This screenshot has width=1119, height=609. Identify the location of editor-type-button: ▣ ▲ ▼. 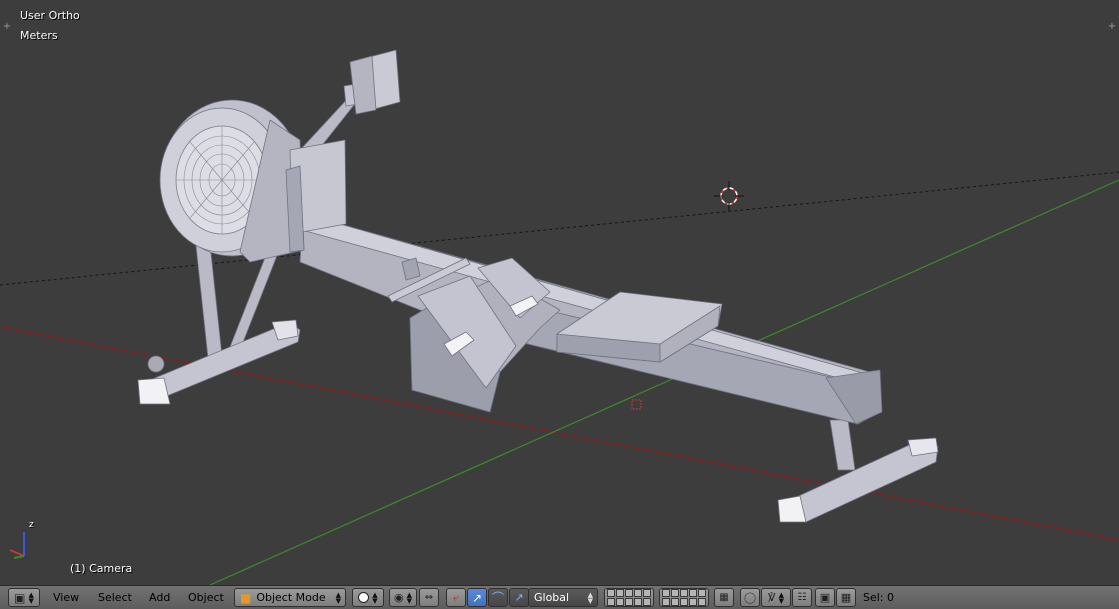
(24, 597).